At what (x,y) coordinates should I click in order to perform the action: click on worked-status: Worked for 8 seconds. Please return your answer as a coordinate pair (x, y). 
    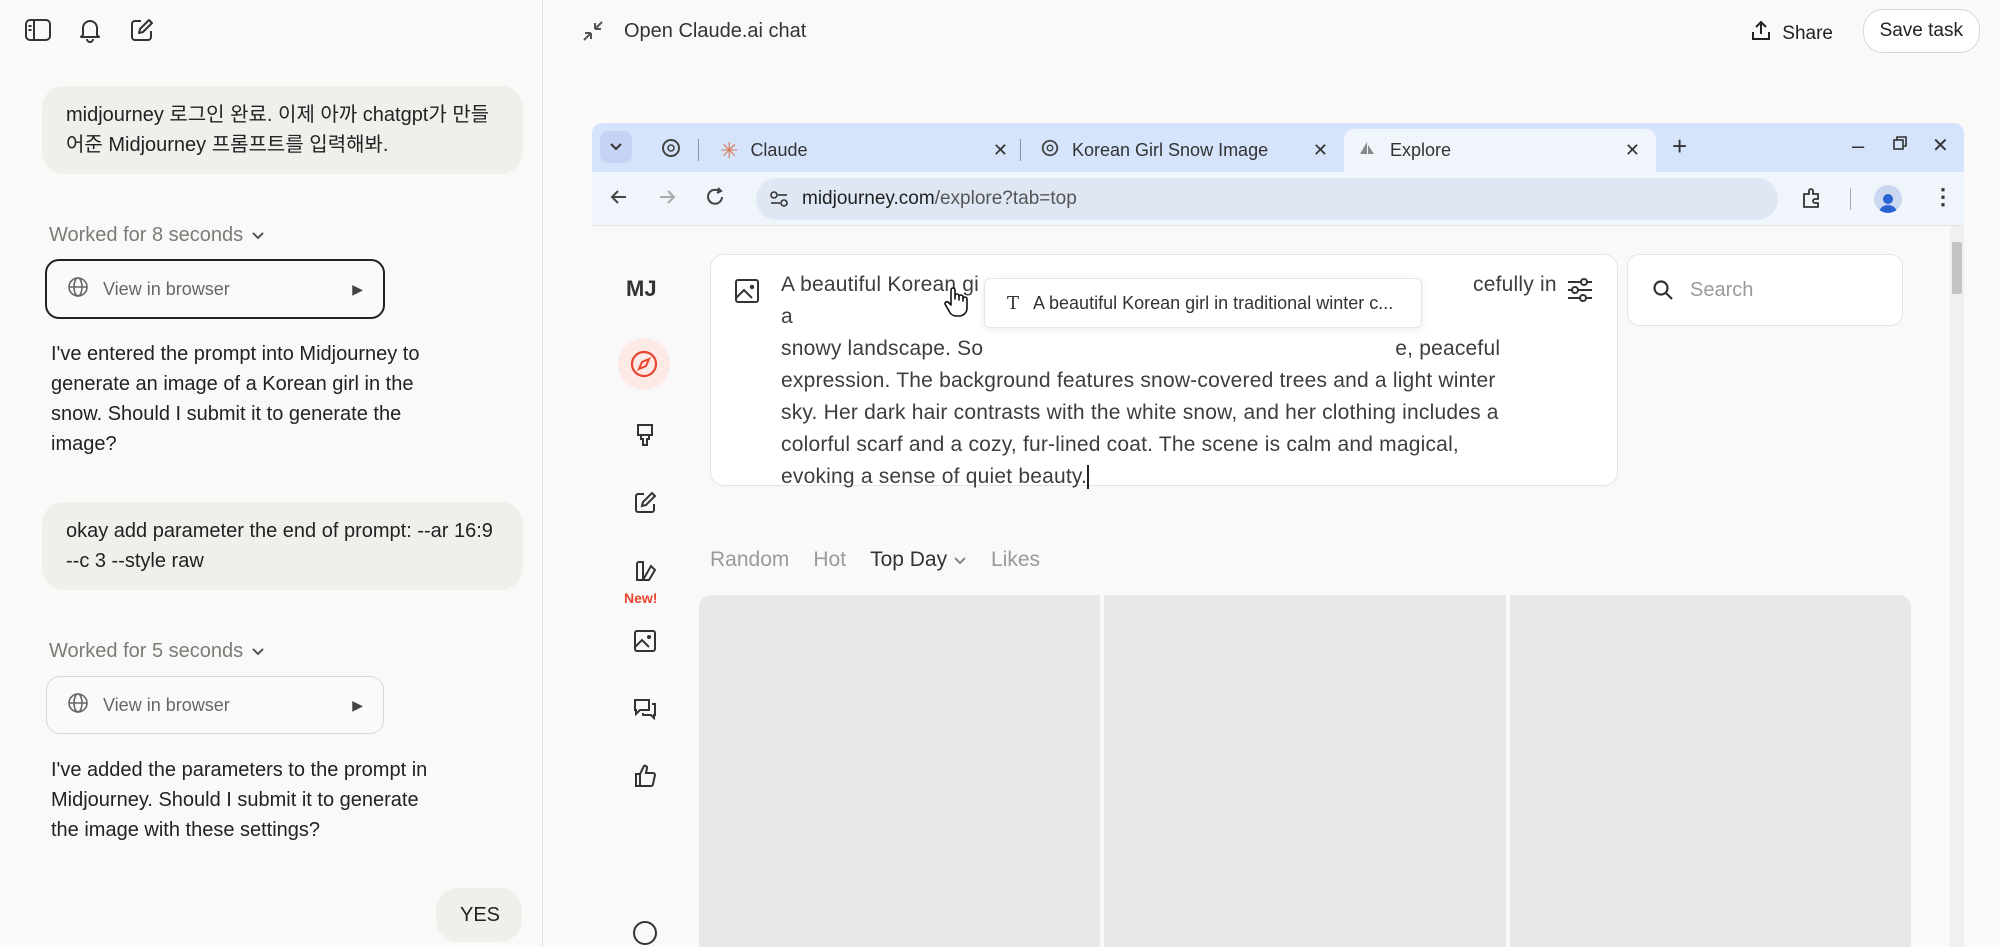
    Looking at the image, I should click on (157, 235).